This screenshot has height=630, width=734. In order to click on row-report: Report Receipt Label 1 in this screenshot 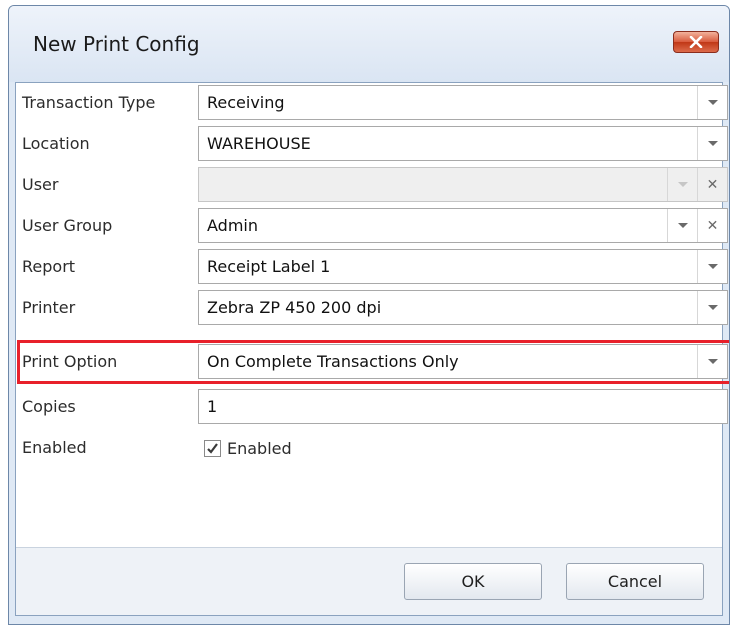, I will do `click(372, 267)`.